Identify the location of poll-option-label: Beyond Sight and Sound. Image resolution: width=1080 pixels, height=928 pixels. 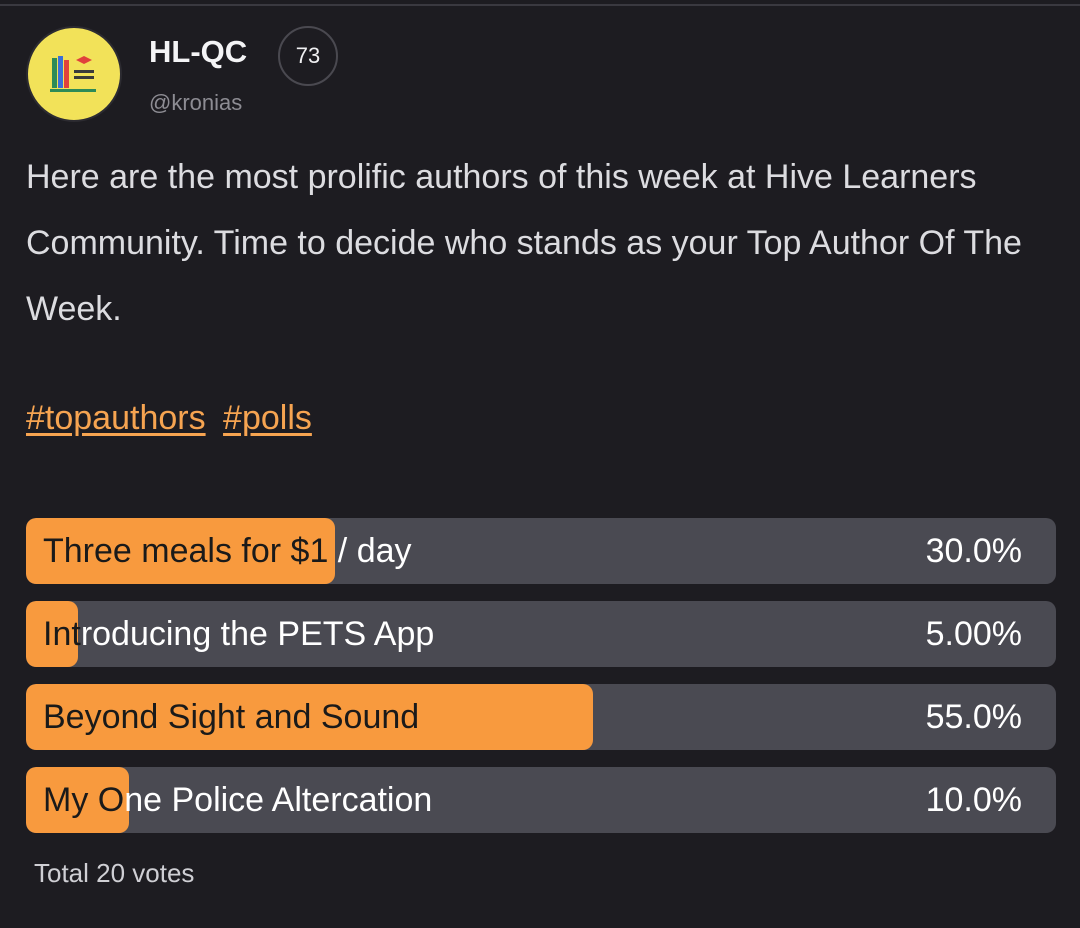
(231, 717).